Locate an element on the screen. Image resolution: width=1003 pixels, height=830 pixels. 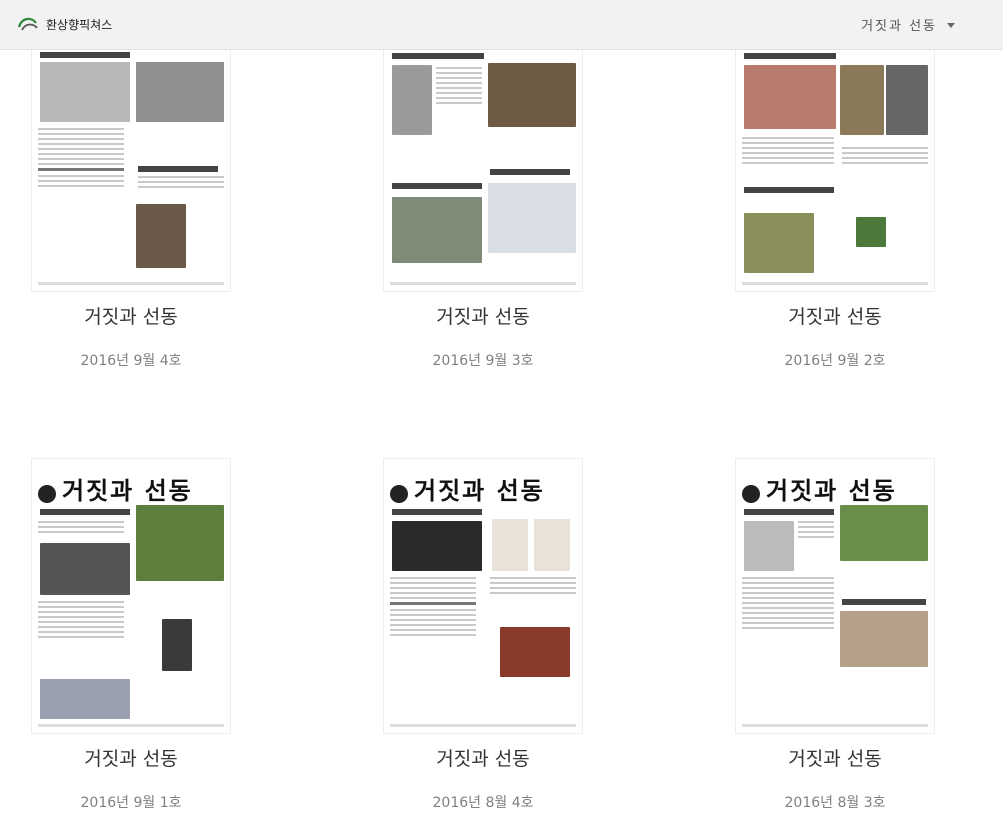
issue-date: 2016년 9월 4호 is located at coordinates (131, 361).